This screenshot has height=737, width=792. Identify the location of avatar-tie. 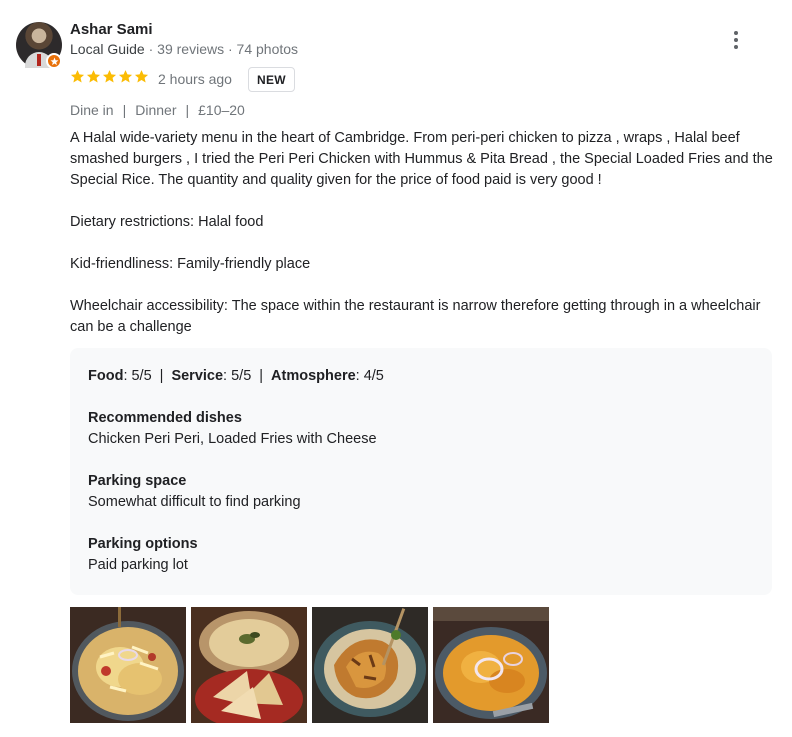
(39, 60).